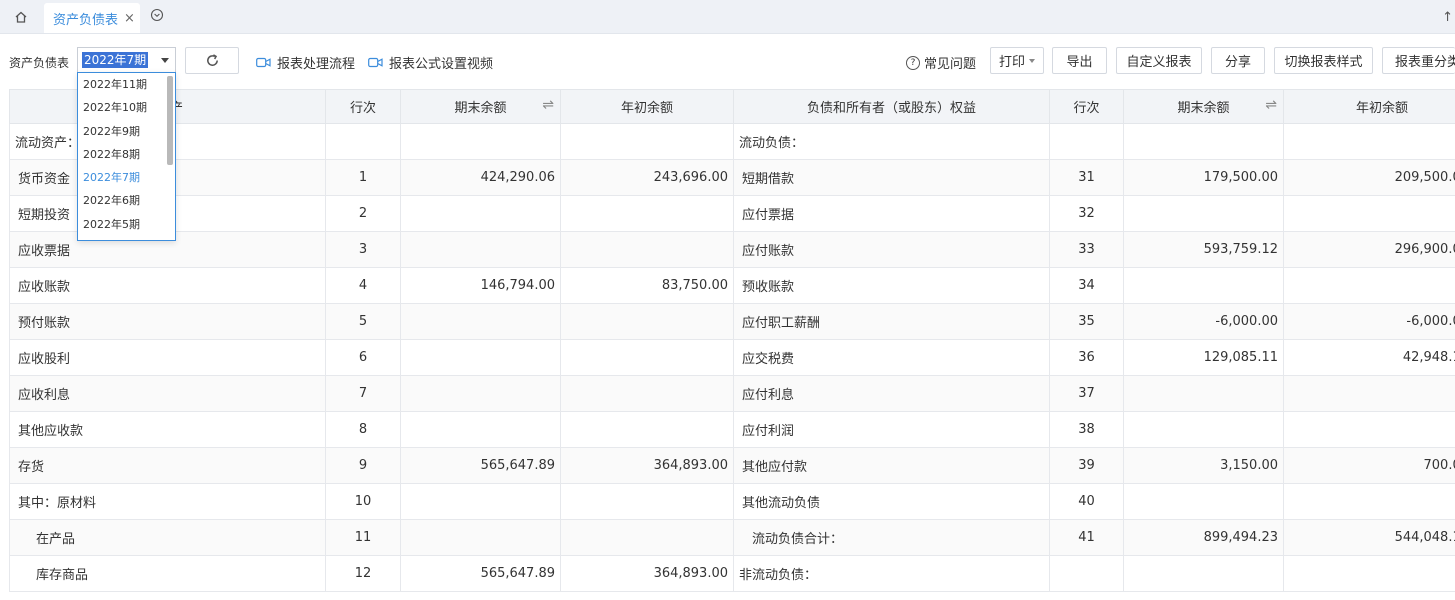  What do you see at coordinates (480, 285) in the screenshot?
I see `table-cell: 146,794.00` at bounding box center [480, 285].